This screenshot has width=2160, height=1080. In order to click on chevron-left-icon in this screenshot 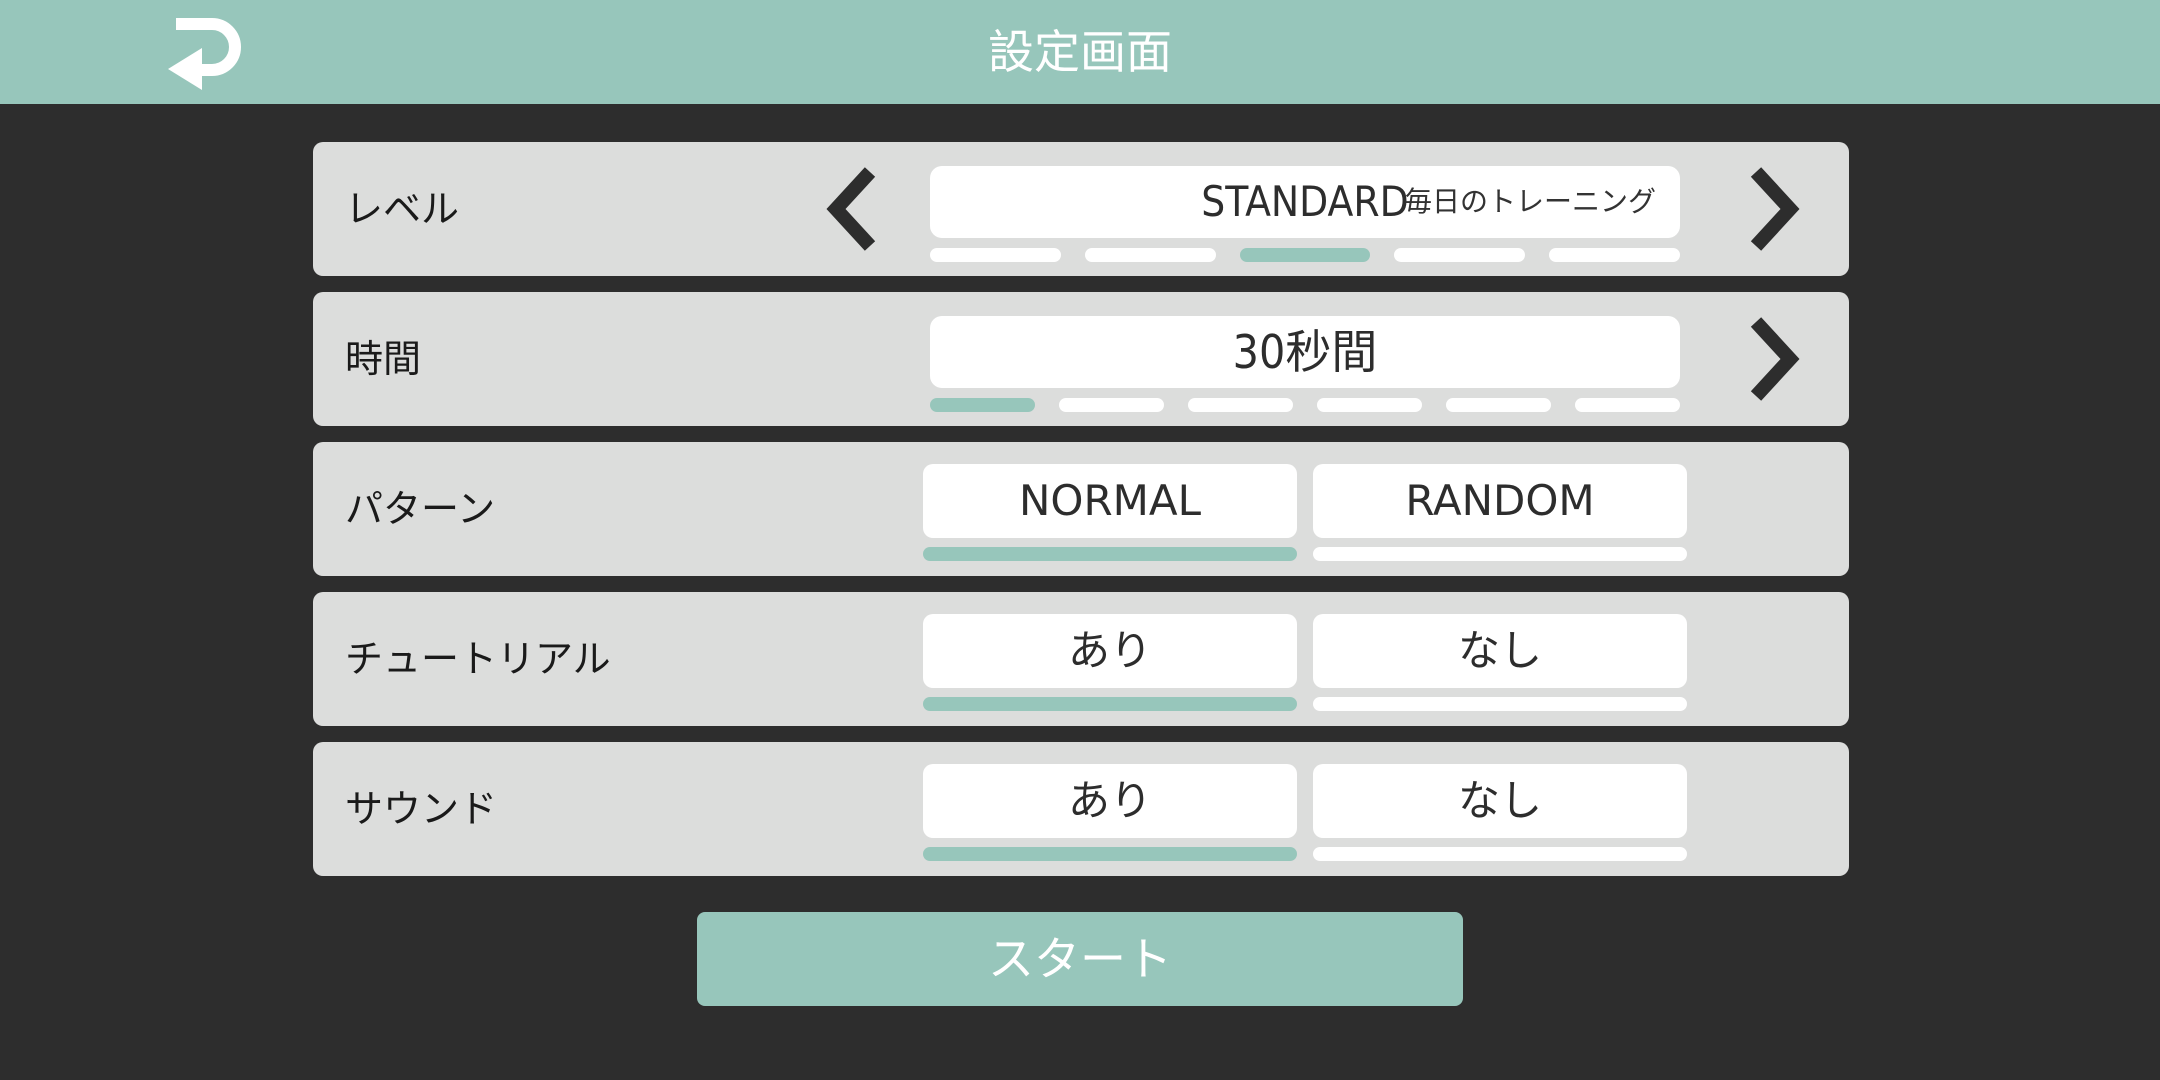, I will do `click(851, 209)`.